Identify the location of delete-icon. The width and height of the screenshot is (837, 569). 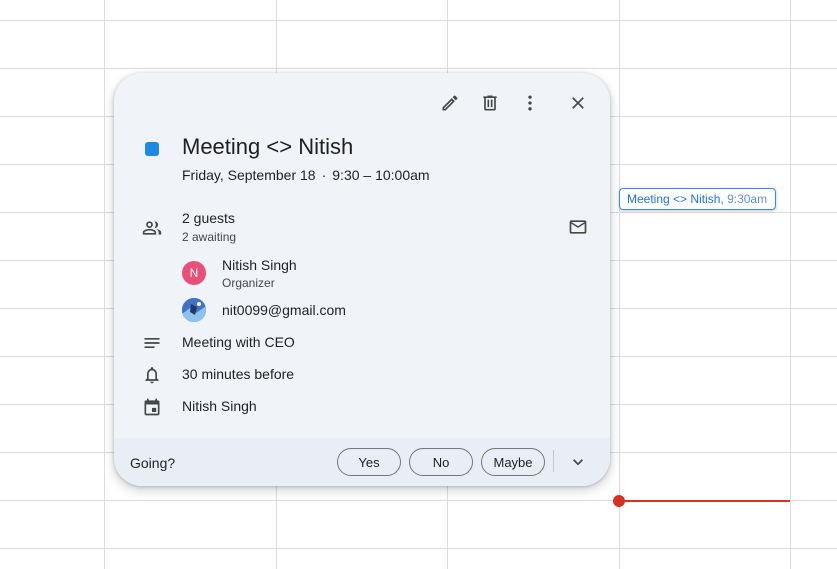
(490, 103).